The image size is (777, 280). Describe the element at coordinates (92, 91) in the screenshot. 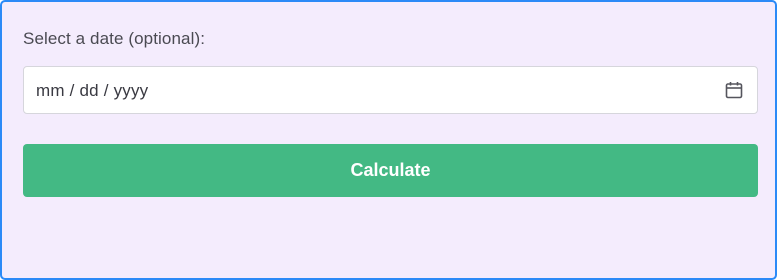

I see `date-placeholder: mm / dd / yyyy` at that location.